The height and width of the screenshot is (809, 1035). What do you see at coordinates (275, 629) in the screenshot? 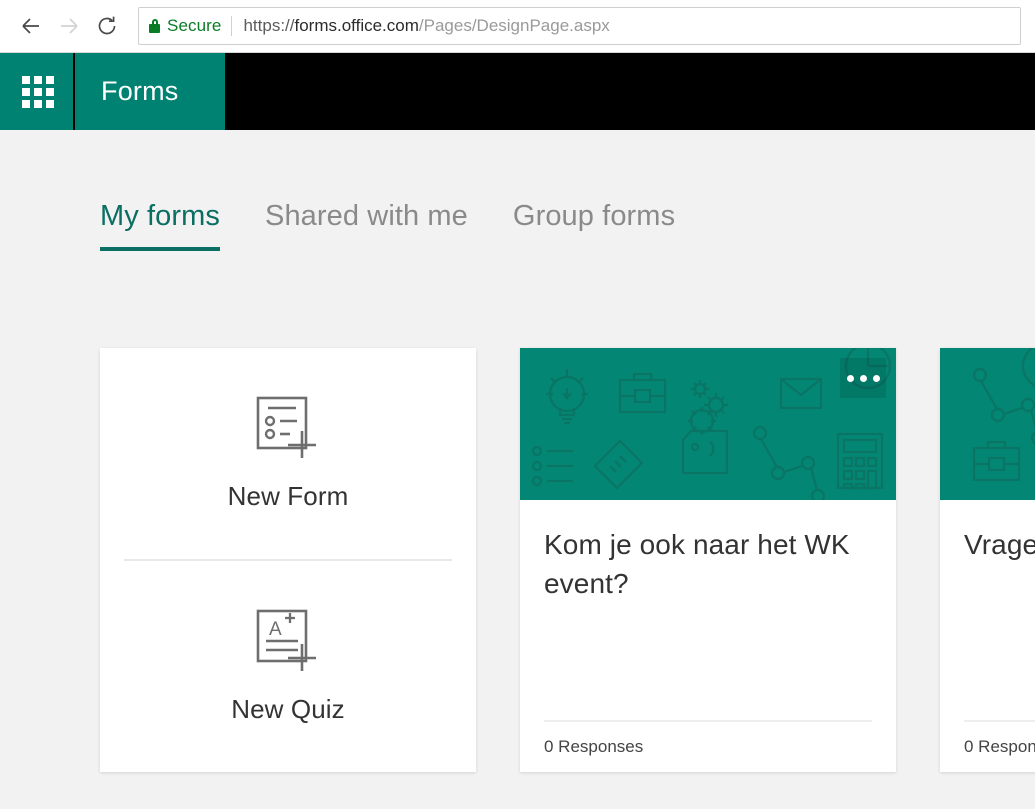
I see `svg-text: A` at bounding box center [275, 629].